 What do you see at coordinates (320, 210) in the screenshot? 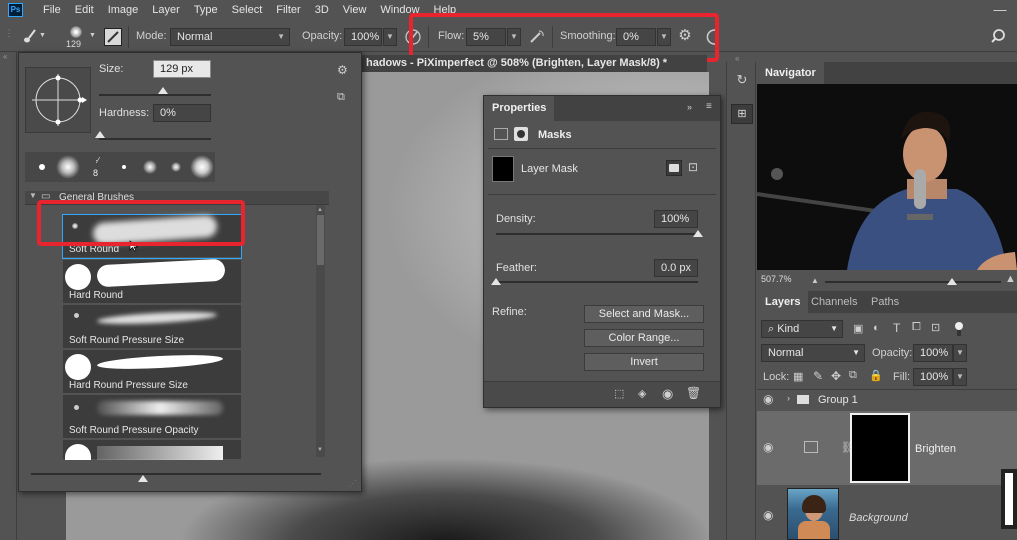
I see `scroll-up-icon: ▲` at bounding box center [320, 210].